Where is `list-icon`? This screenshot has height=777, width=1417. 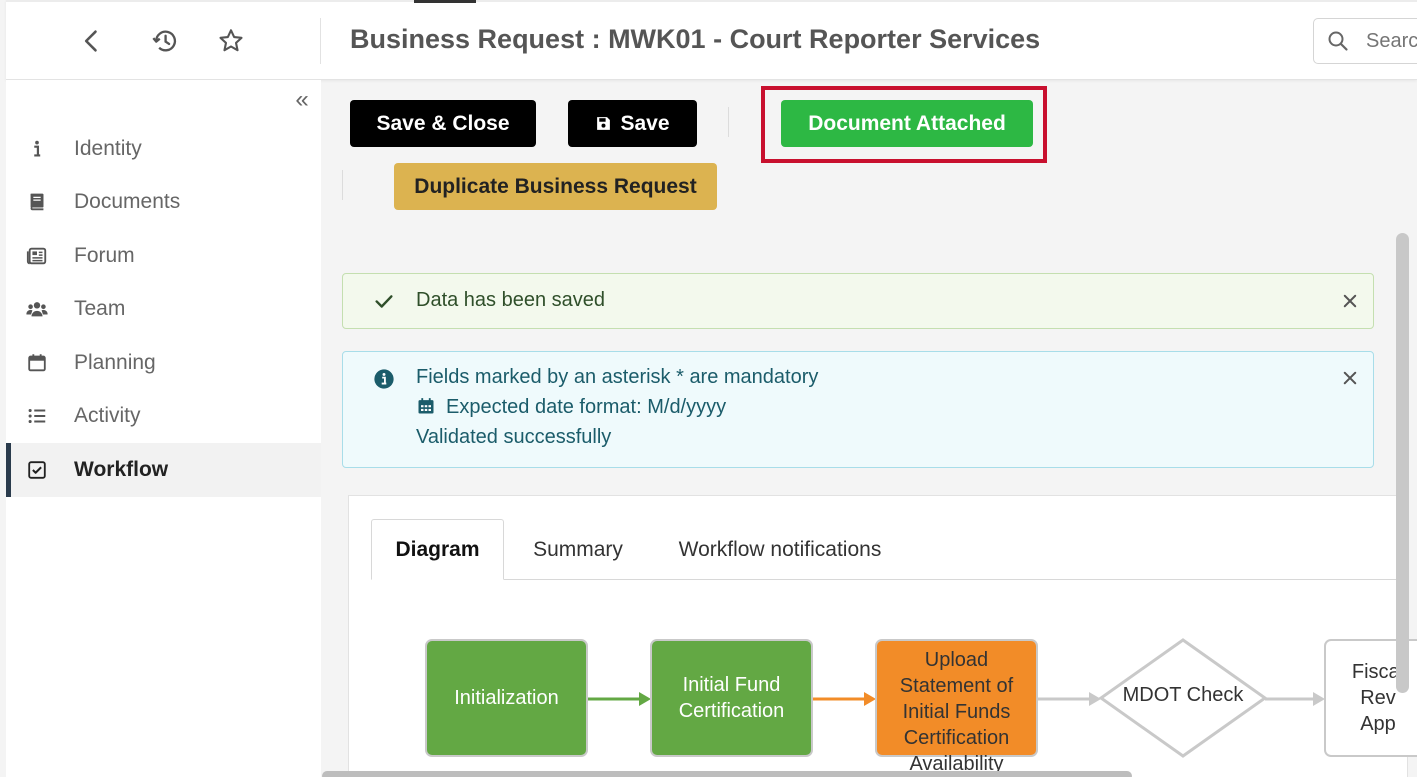
list-icon is located at coordinates (37, 416).